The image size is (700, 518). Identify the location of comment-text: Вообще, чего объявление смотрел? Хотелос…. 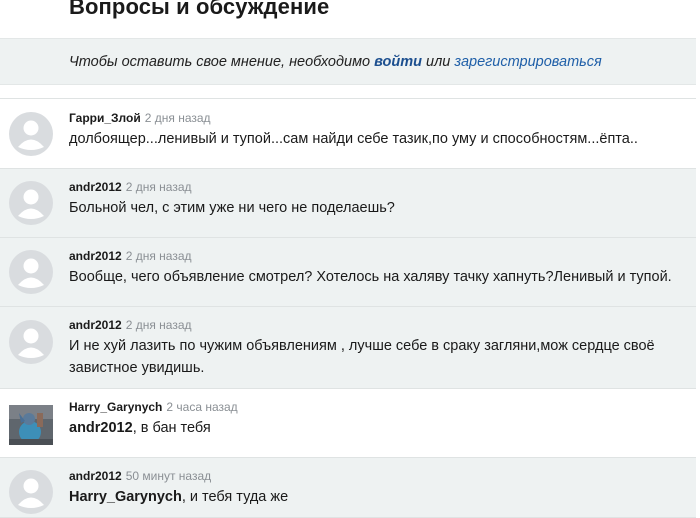
(370, 277).